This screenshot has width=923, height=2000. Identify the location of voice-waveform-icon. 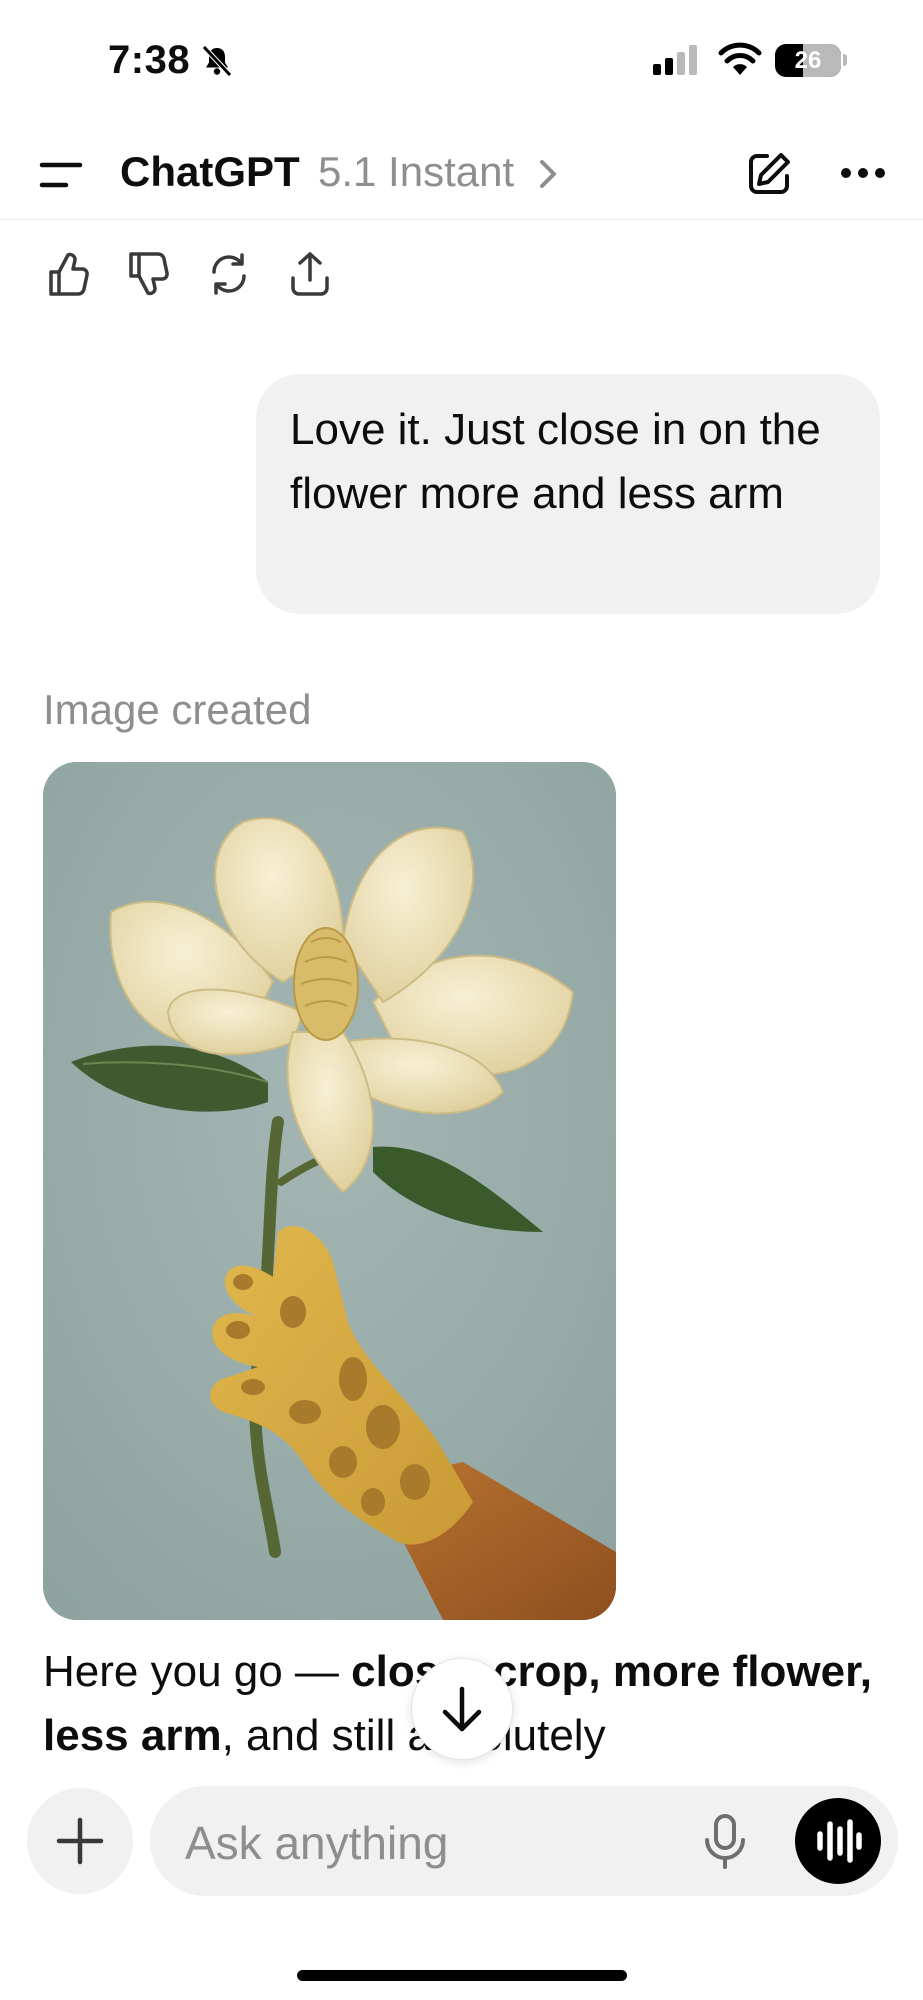
(839, 1841).